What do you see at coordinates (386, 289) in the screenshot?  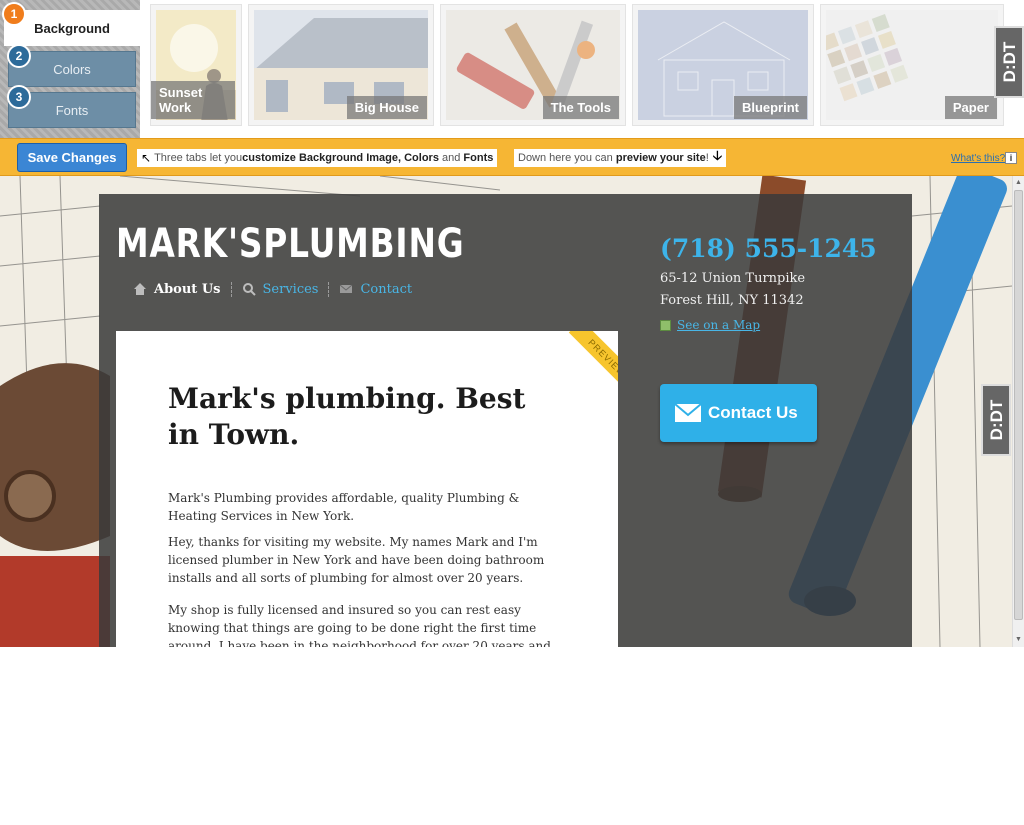 I see `nav-label: Contact` at bounding box center [386, 289].